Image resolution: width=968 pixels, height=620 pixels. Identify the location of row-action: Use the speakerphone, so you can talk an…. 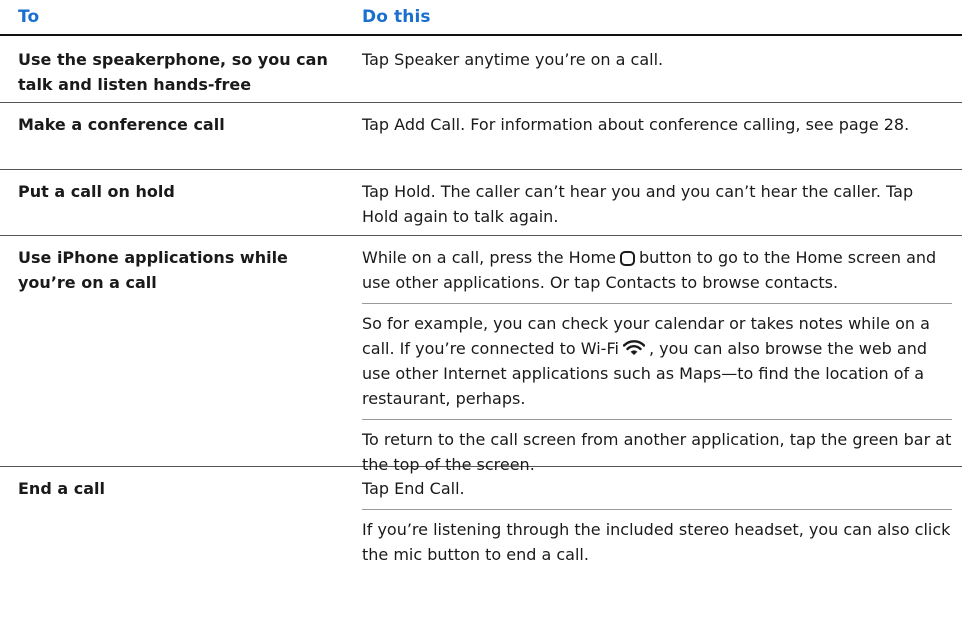
(173, 72).